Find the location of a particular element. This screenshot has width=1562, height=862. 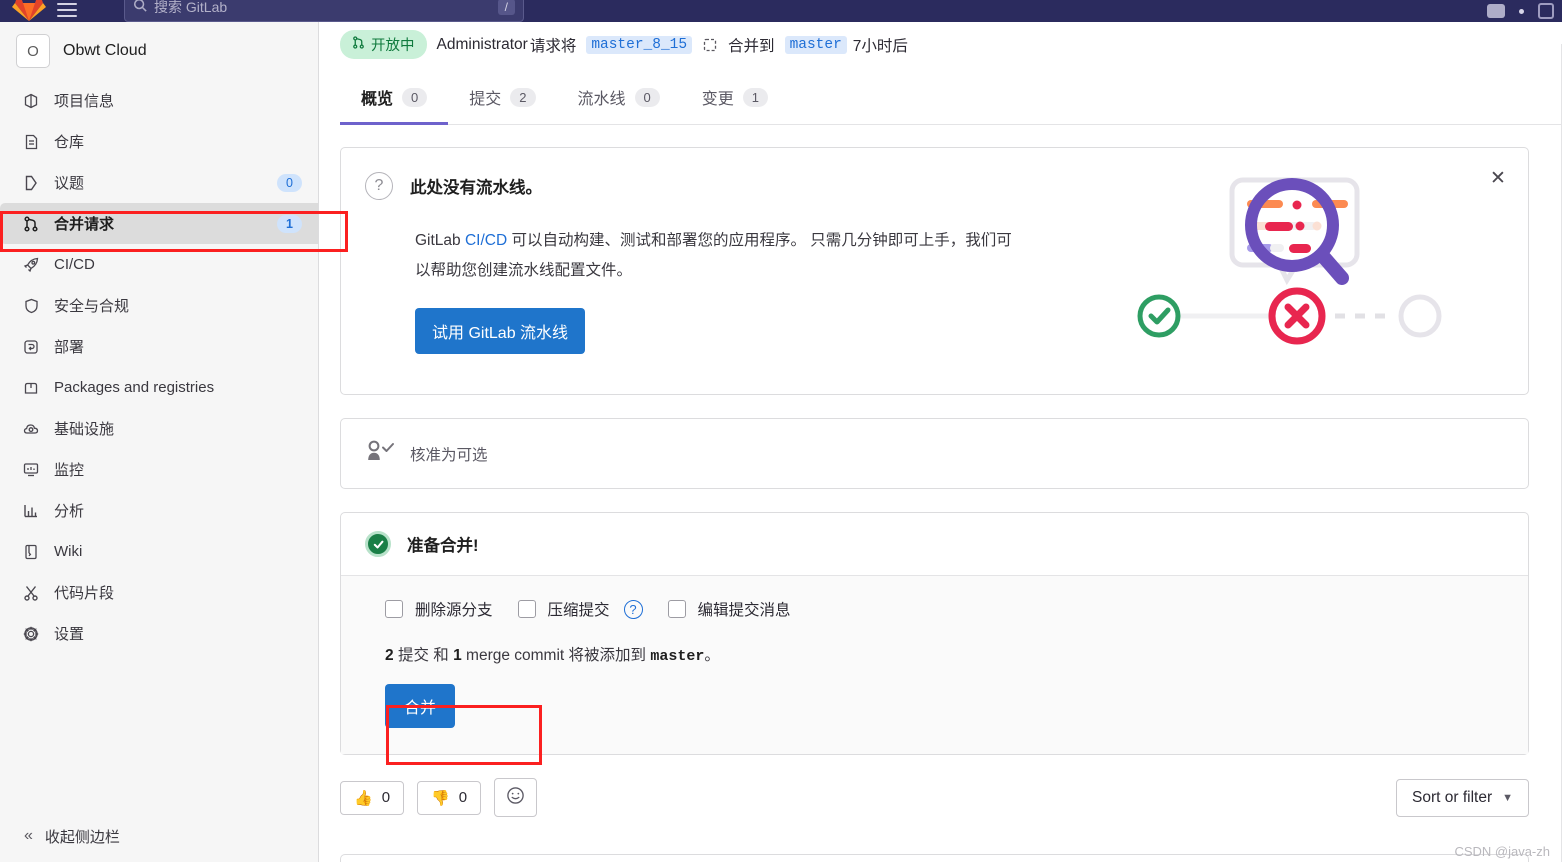

thumbs-up-count: 0 is located at coordinates (386, 797).